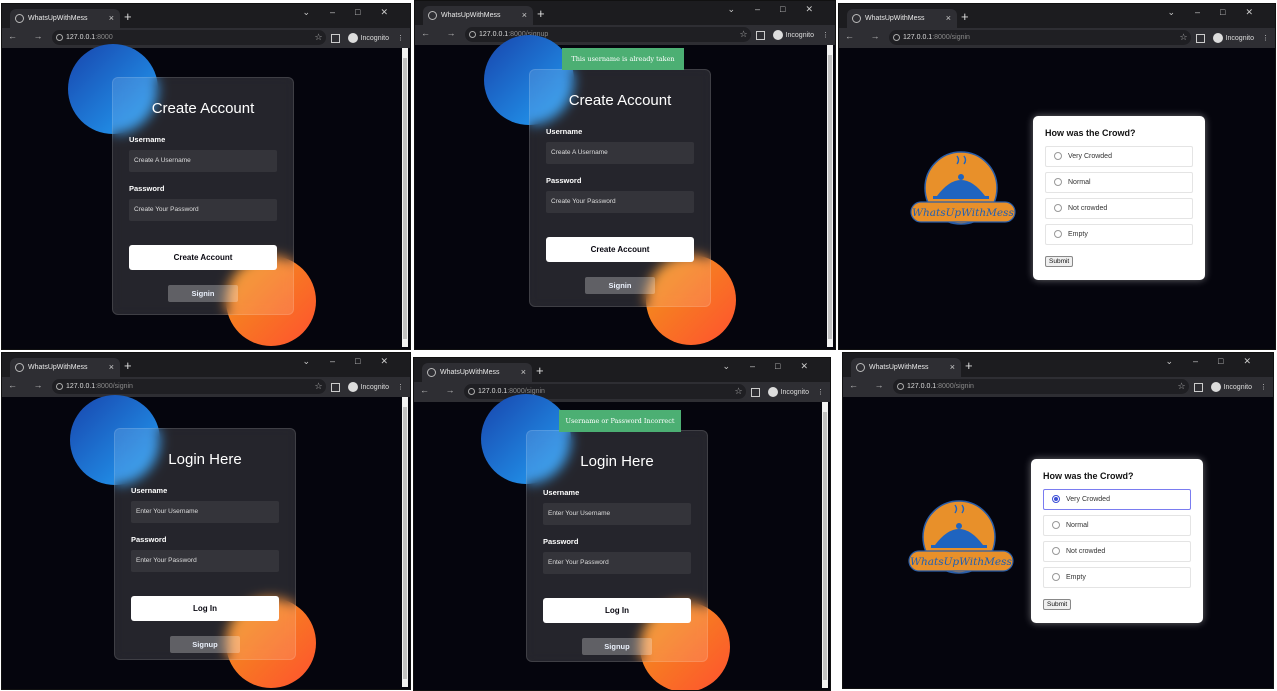 The image size is (1277, 691). Describe the element at coordinates (617, 563) in the screenshot. I see `password-input: Enter Your Password` at that location.